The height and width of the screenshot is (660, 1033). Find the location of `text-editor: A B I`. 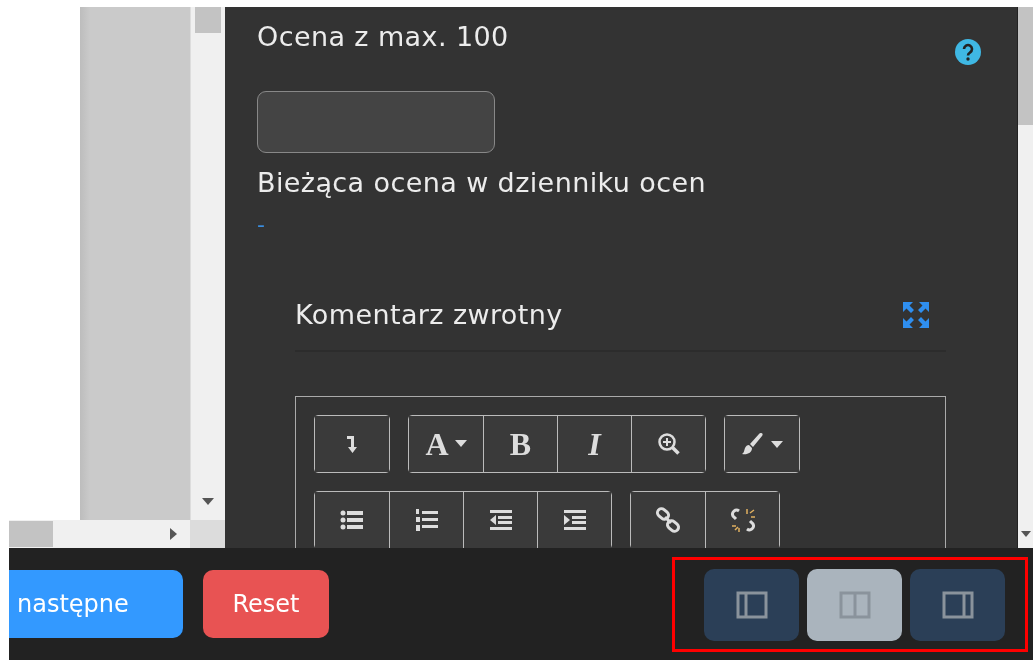

text-editor: A B I is located at coordinates (620, 472).